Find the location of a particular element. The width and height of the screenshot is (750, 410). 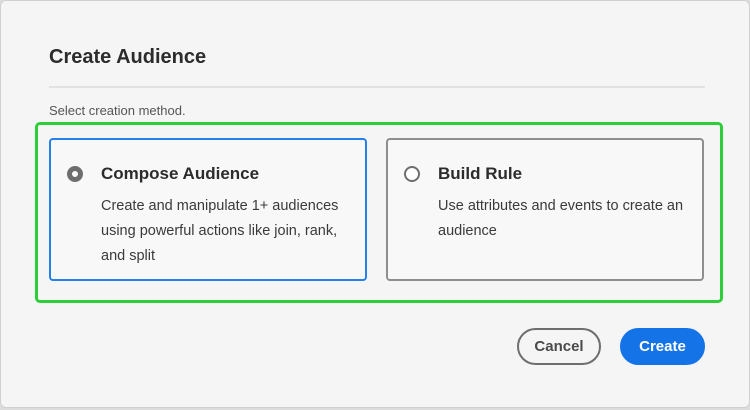

radio-unselected-icon is located at coordinates (412, 174).